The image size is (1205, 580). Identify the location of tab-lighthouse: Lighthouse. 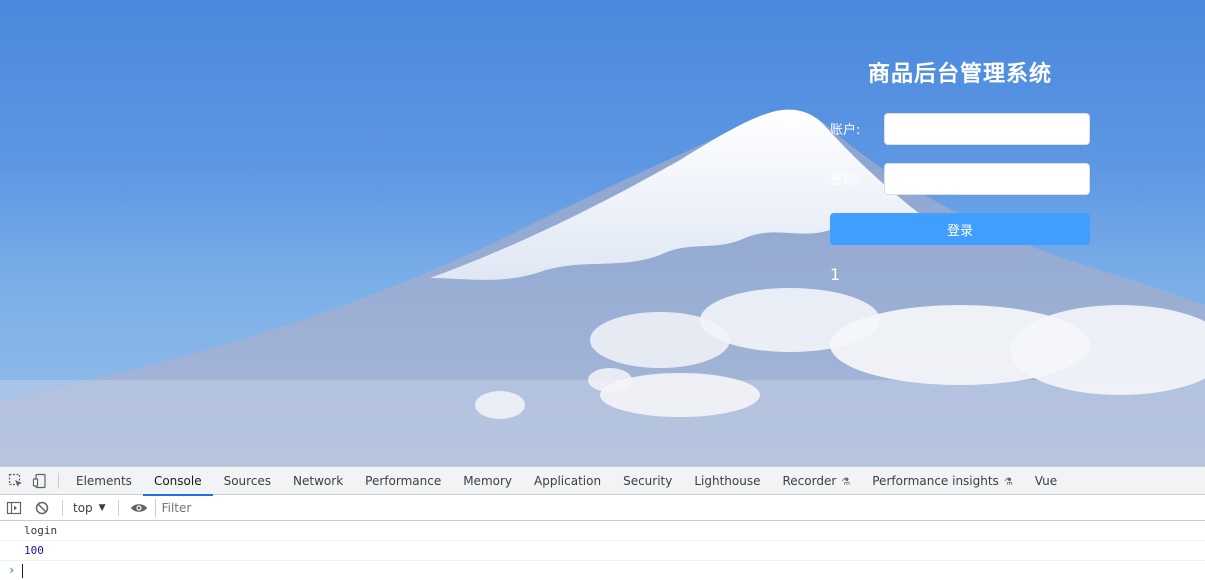
(727, 481).